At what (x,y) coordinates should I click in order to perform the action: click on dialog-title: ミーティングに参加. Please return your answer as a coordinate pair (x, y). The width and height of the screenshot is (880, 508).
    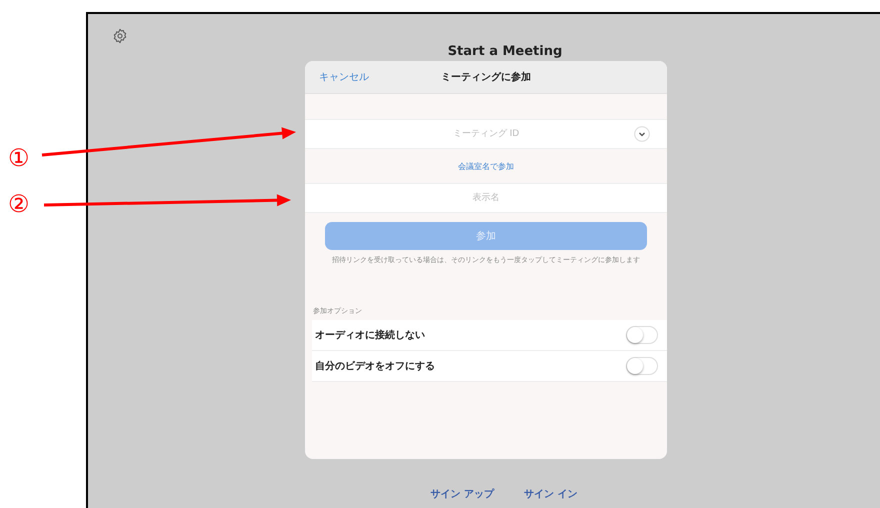
    Looking at the image, I should click on (486, 77).